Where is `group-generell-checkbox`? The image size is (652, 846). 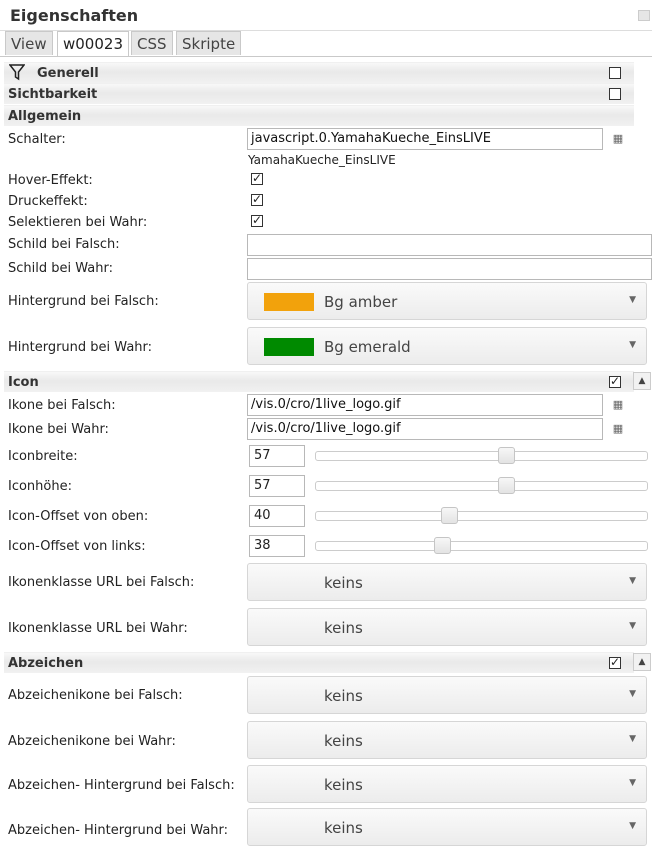
group-generell-checkbox is located at coordinates (615, 73).